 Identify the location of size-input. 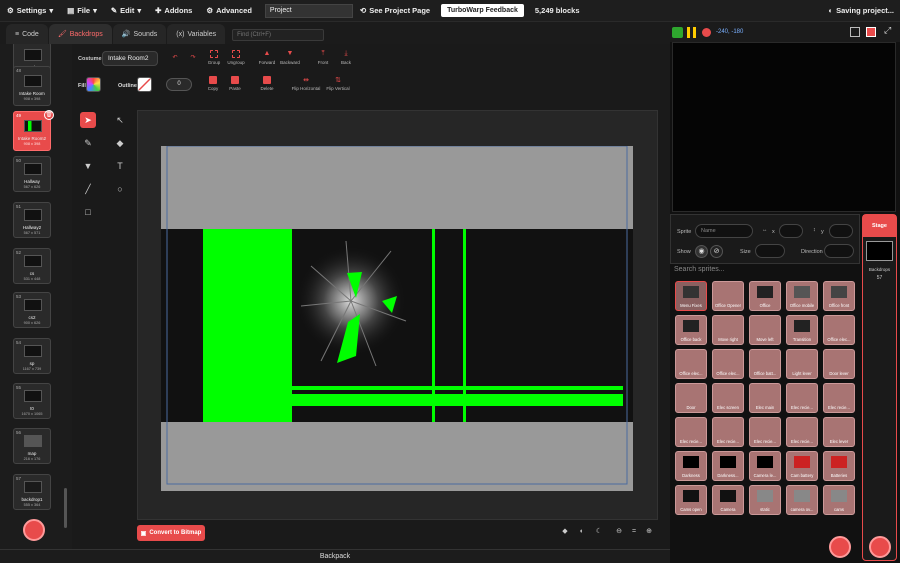
(770, 251).